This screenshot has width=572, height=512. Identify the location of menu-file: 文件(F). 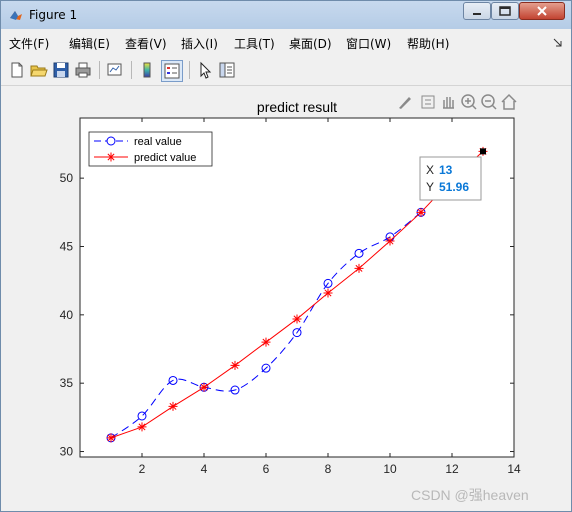
(29, 43).